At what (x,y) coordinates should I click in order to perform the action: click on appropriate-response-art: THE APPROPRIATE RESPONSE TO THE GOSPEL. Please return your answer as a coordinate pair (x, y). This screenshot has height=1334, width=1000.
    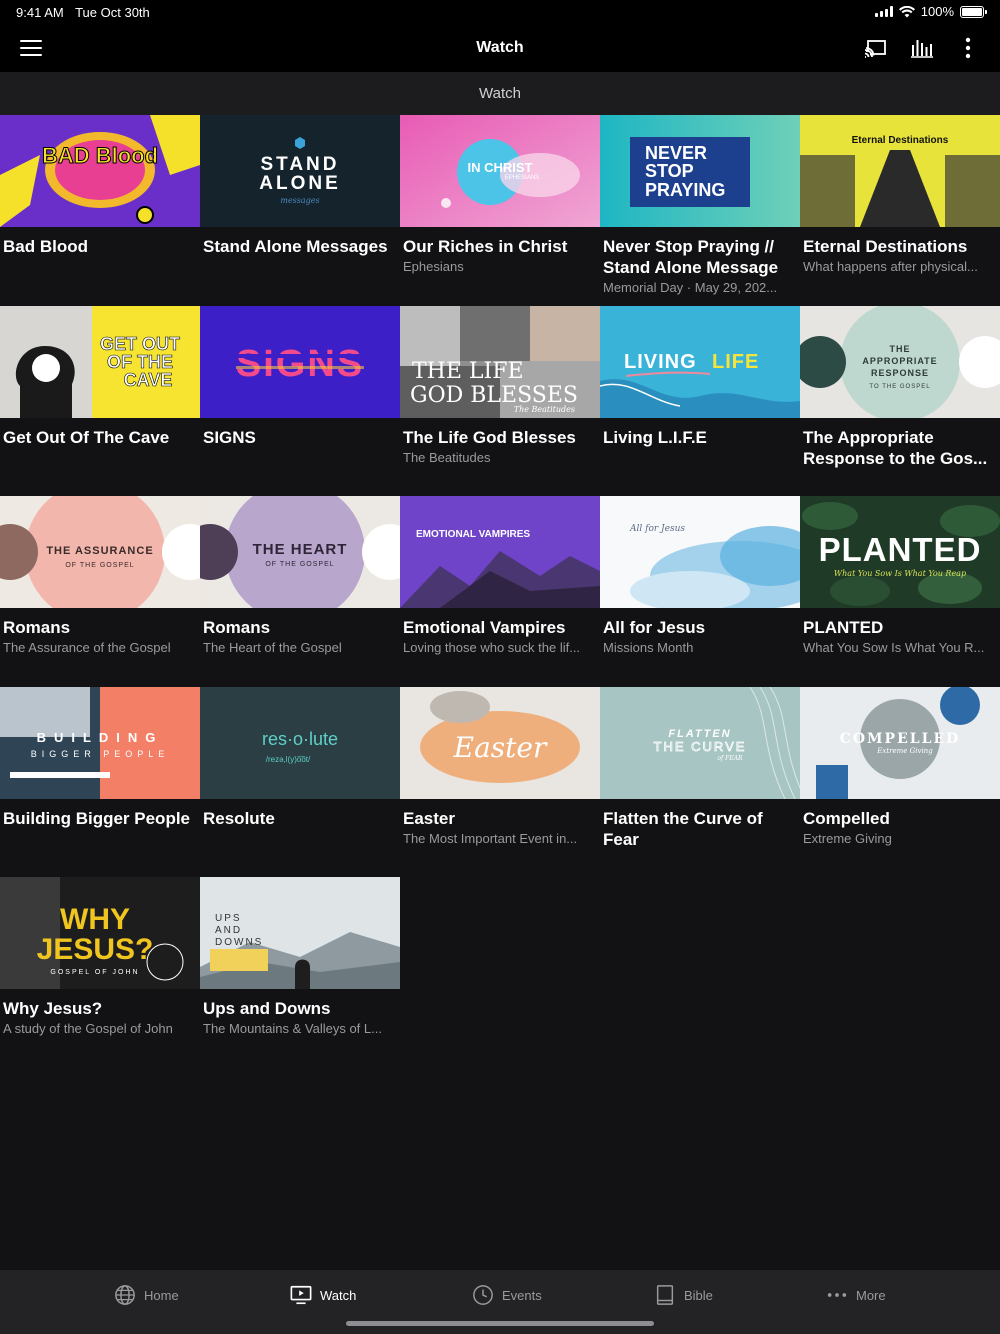
    Looking at the image, I should click on (900, 362).